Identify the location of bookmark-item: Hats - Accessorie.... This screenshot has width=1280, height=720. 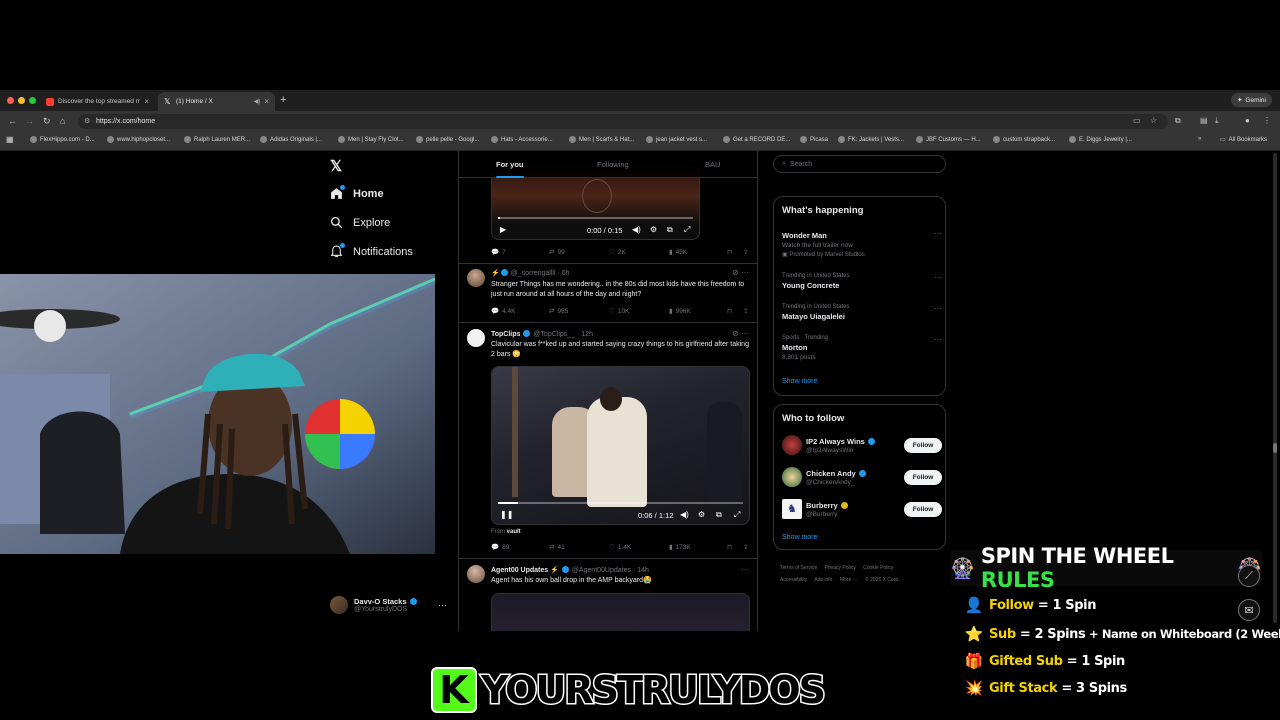
(522, 139).